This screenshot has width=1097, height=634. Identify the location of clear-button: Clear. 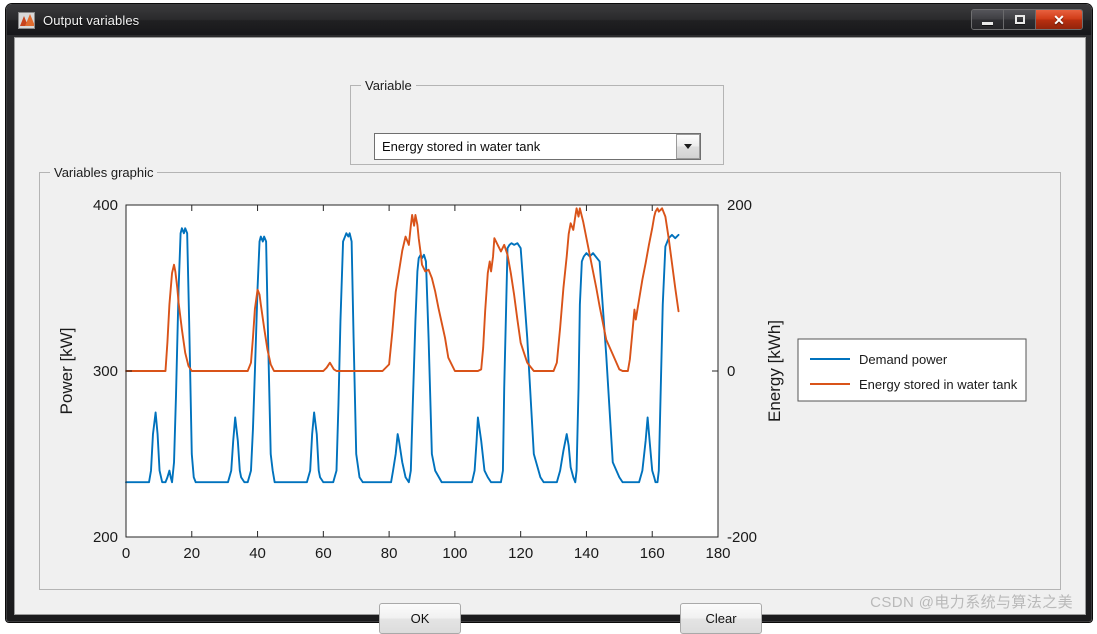
(721, 618).